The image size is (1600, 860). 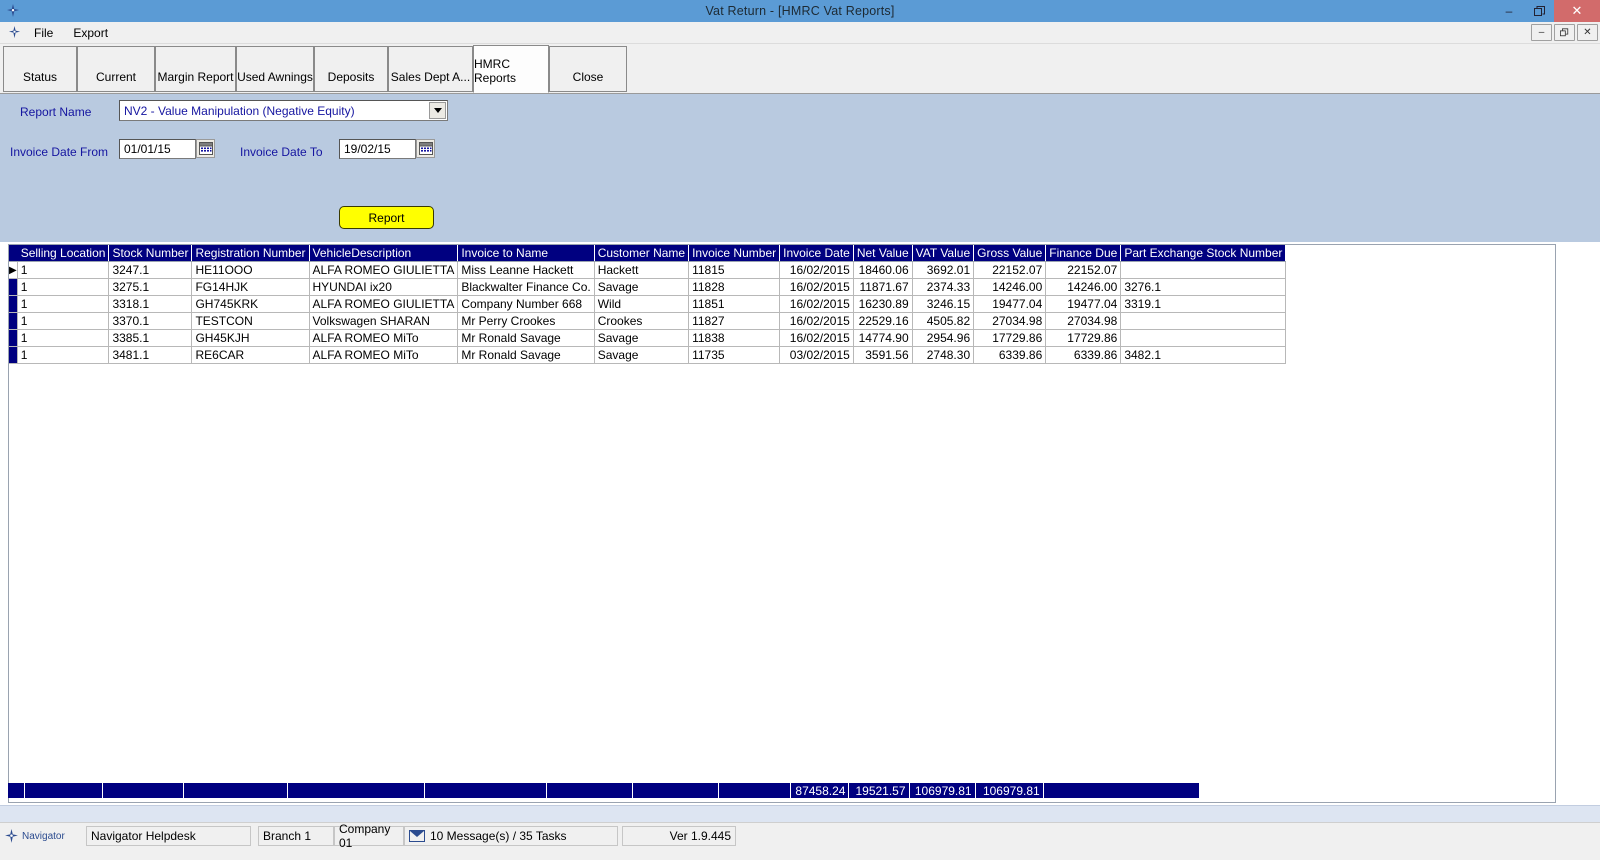 What do you see at coordinates (883, 270) in the screenshot?
I see `cell-net-value: 18460.06` at bounding box center [883, 270].